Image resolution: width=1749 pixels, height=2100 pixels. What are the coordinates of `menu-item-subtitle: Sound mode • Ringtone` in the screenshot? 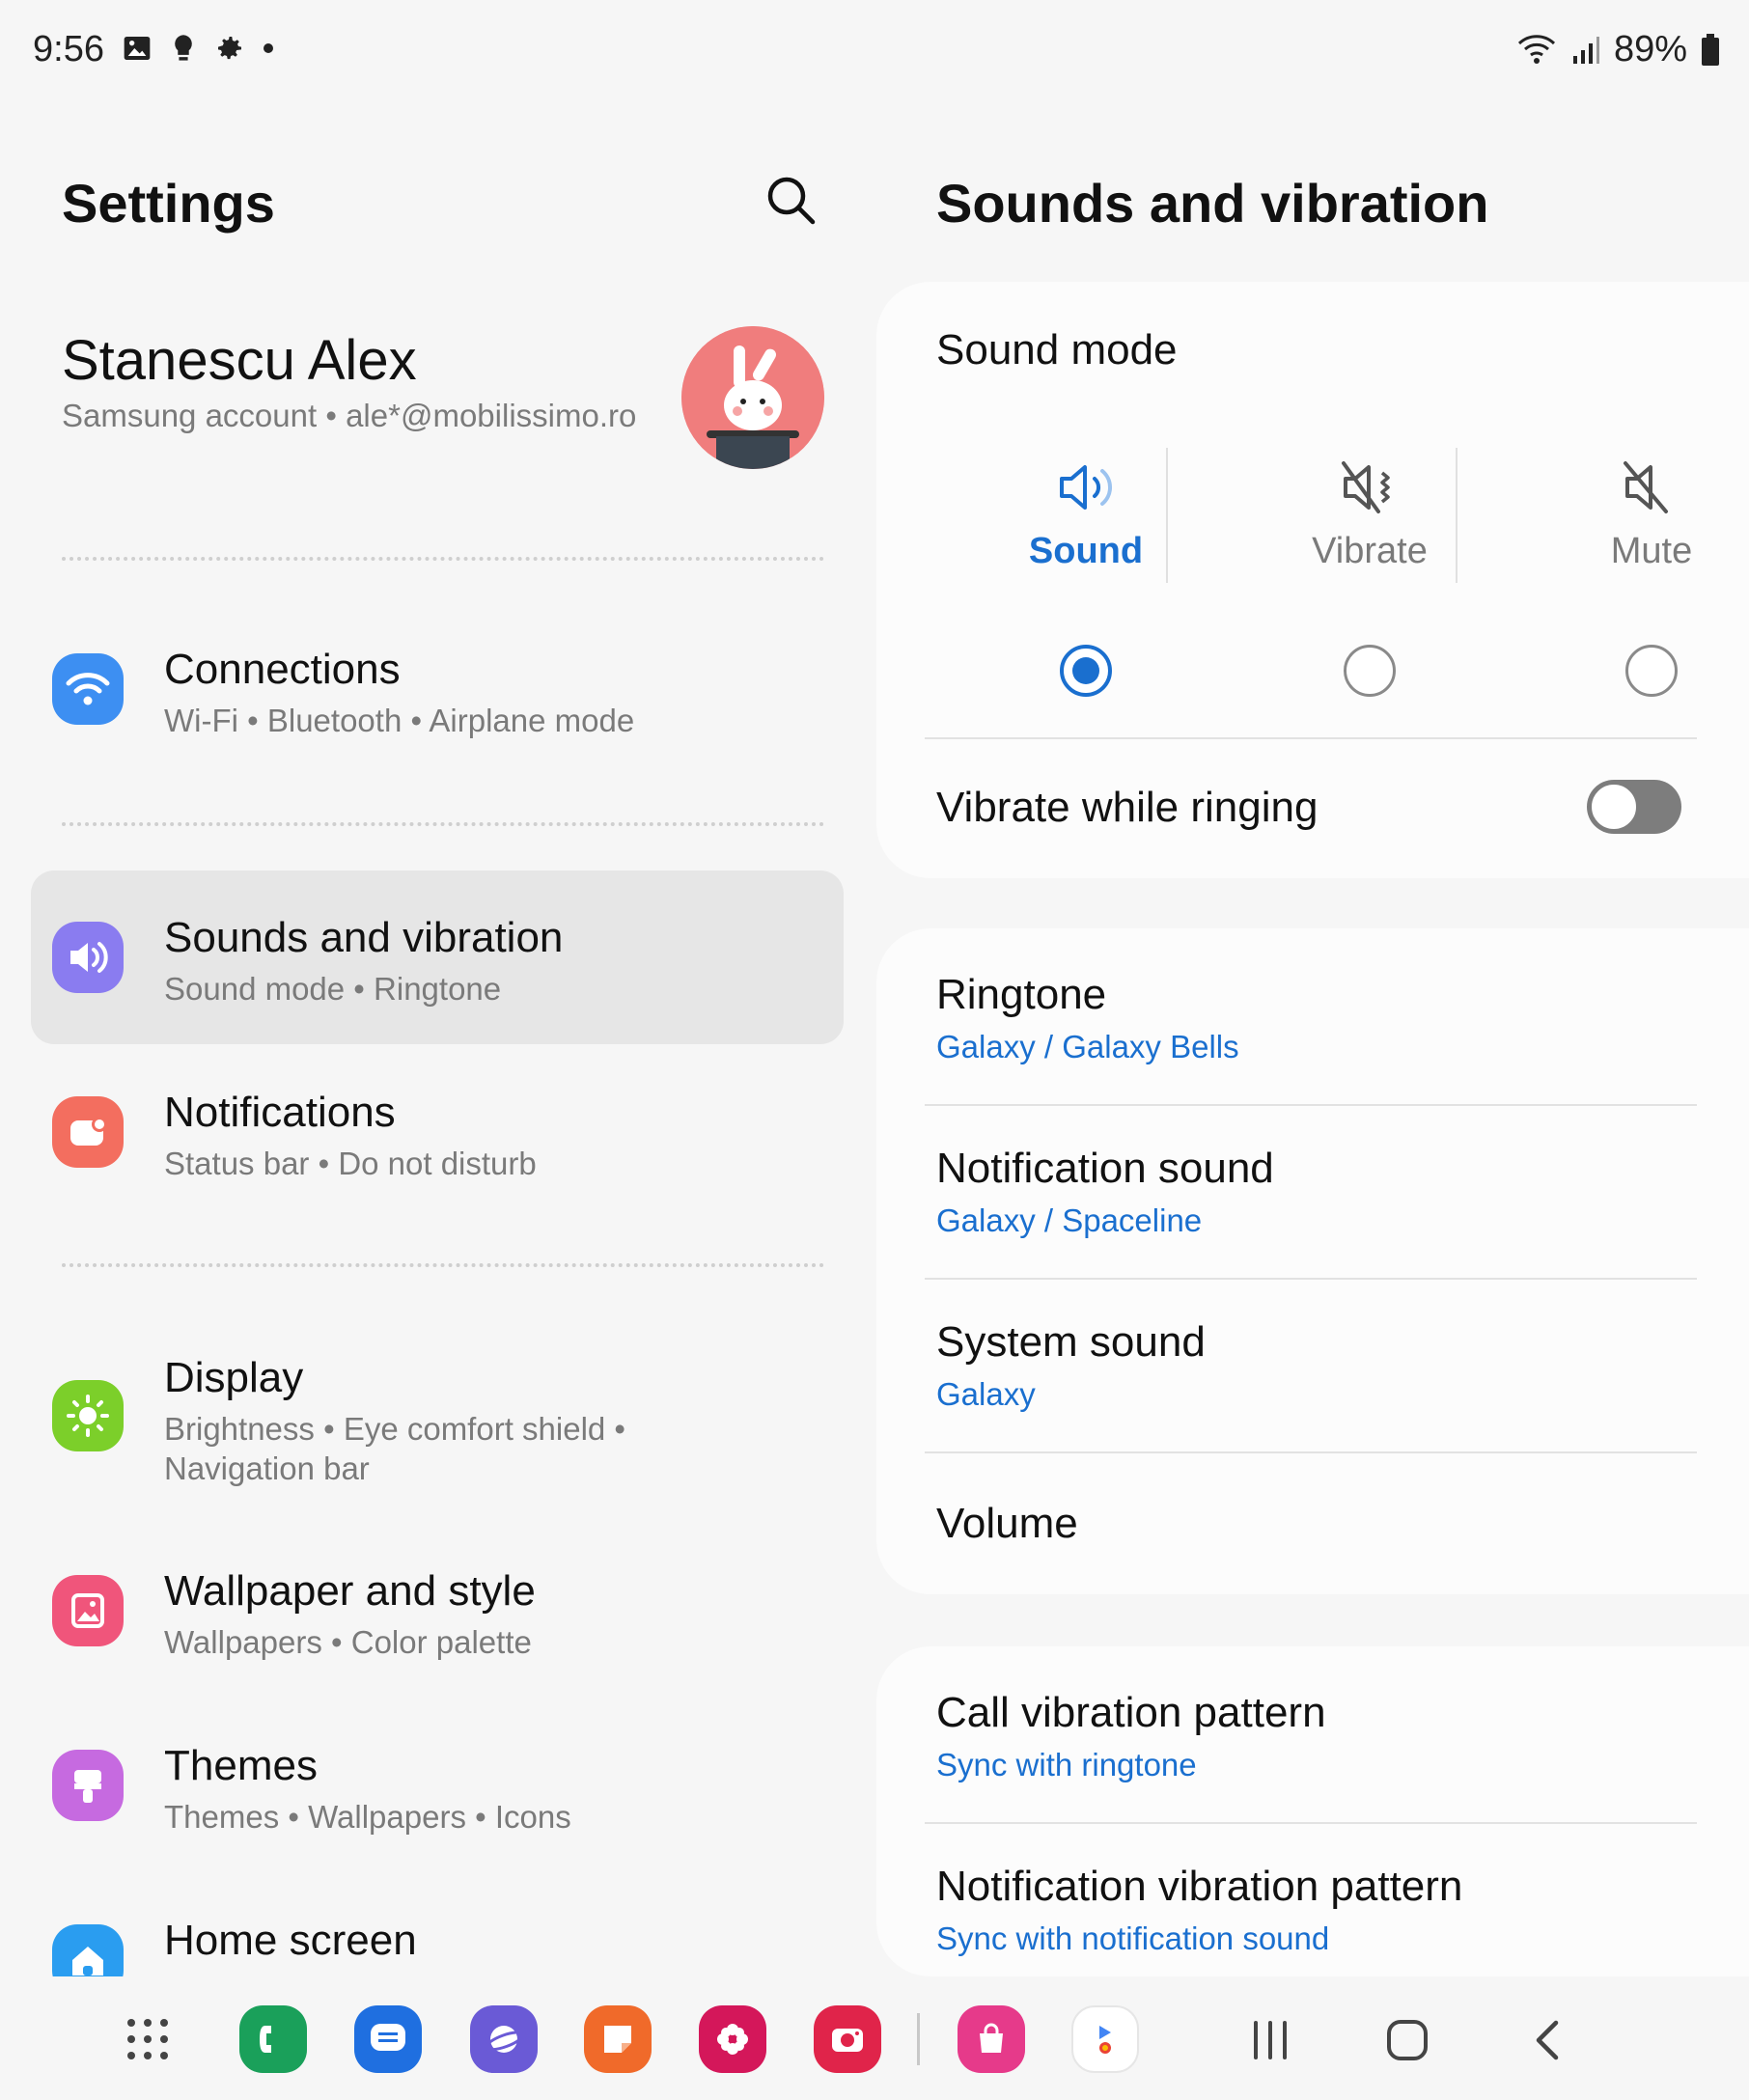 It's located at (333, 989).